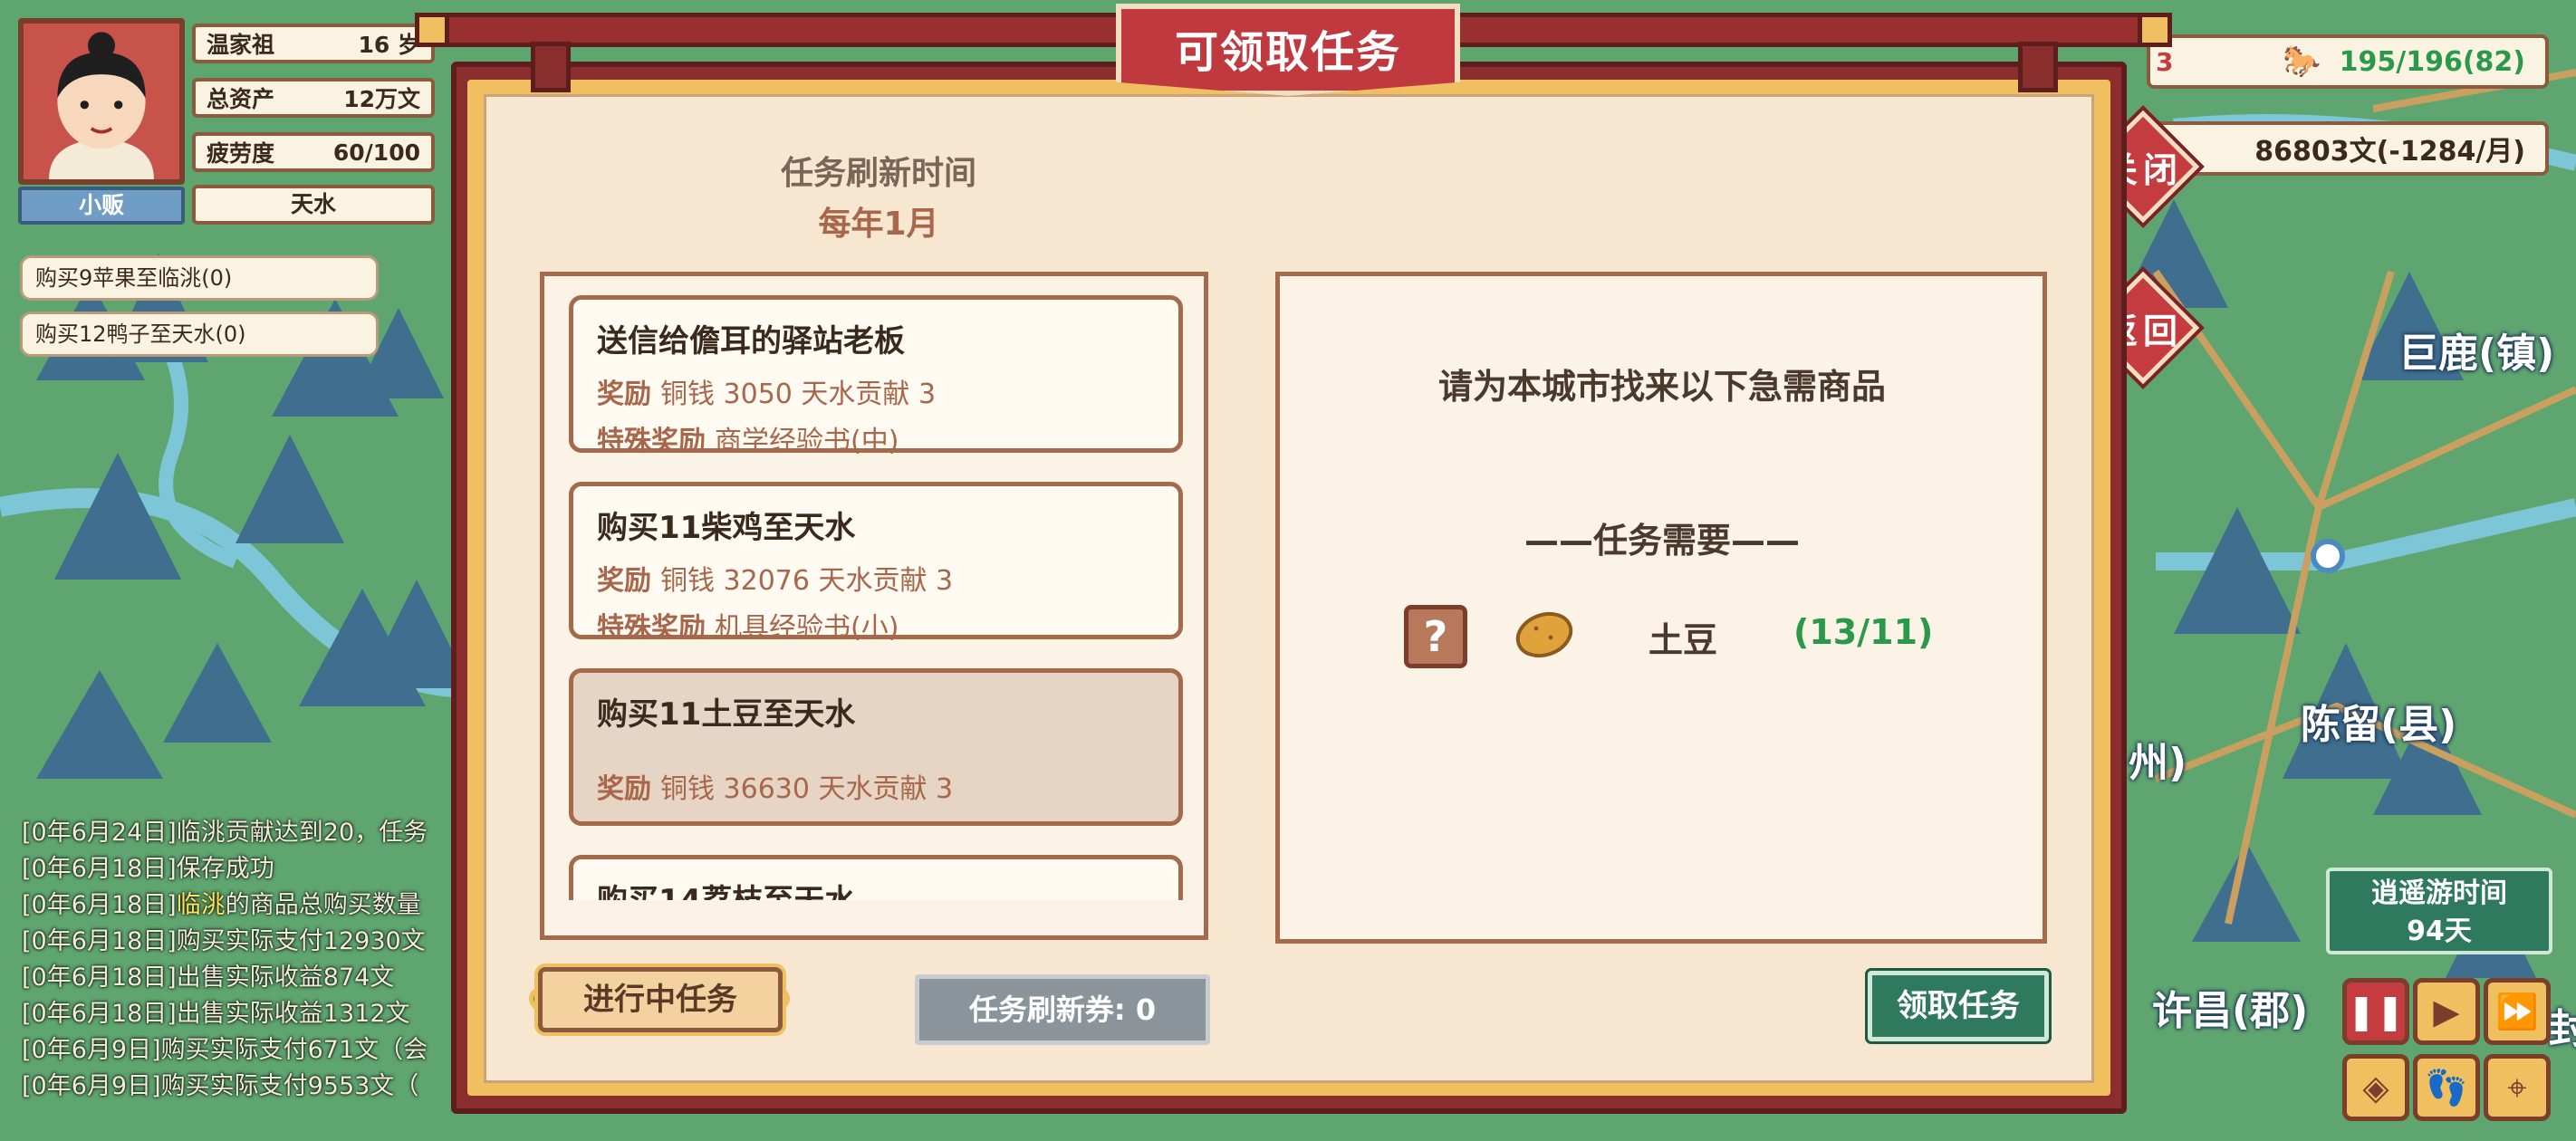  What do you see at coordinates (1544, 634) in the screenshot?
I see `potato-icon` at bounding box center [1544, 634].